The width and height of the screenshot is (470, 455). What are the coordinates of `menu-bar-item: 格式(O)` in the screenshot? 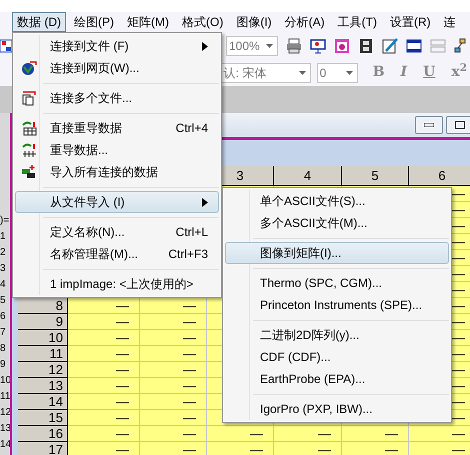 It's located at (202, 22).